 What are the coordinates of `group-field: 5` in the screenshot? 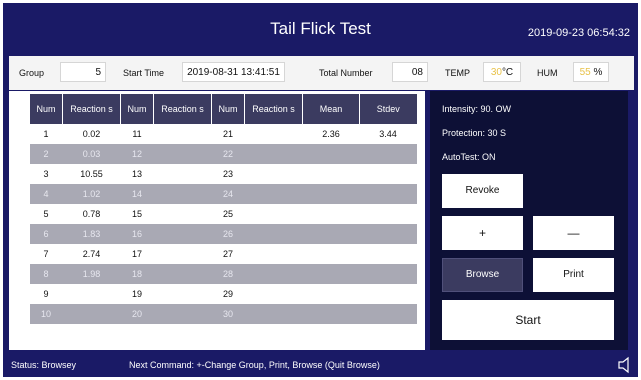 It's located at (83, 72).